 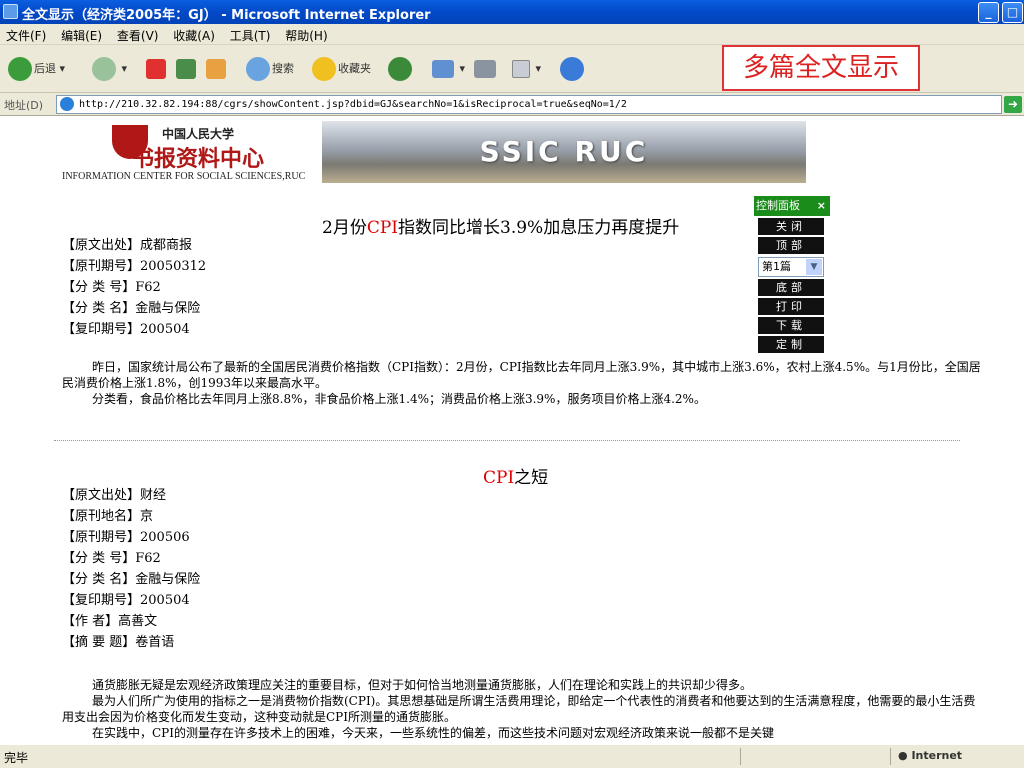 What do you see at coordinates (354, 68) in the screenshot?
I see `favorites-label: 收藏夹` at bounding box center [354, 68].